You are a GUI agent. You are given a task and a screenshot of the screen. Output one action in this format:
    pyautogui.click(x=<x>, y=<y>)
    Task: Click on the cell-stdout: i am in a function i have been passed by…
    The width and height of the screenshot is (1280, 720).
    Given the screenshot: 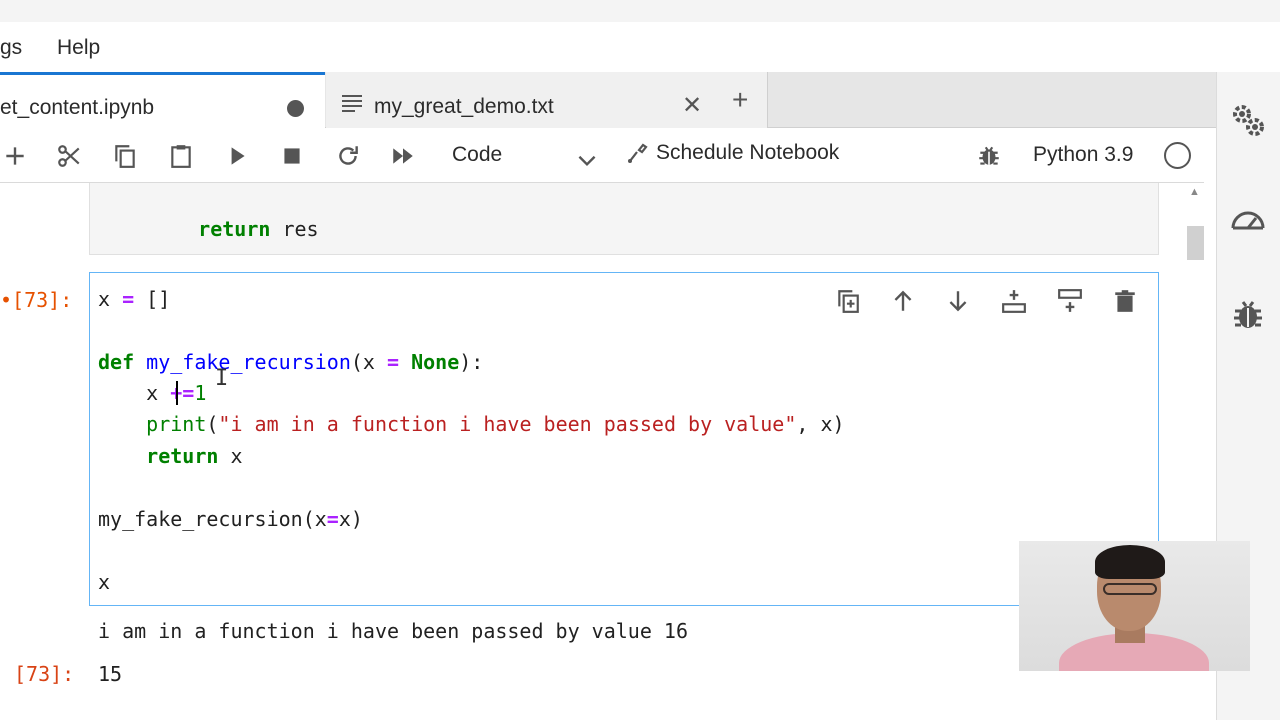 What is the action you would take?
    pyautogui.click(x=393, y=631)
    